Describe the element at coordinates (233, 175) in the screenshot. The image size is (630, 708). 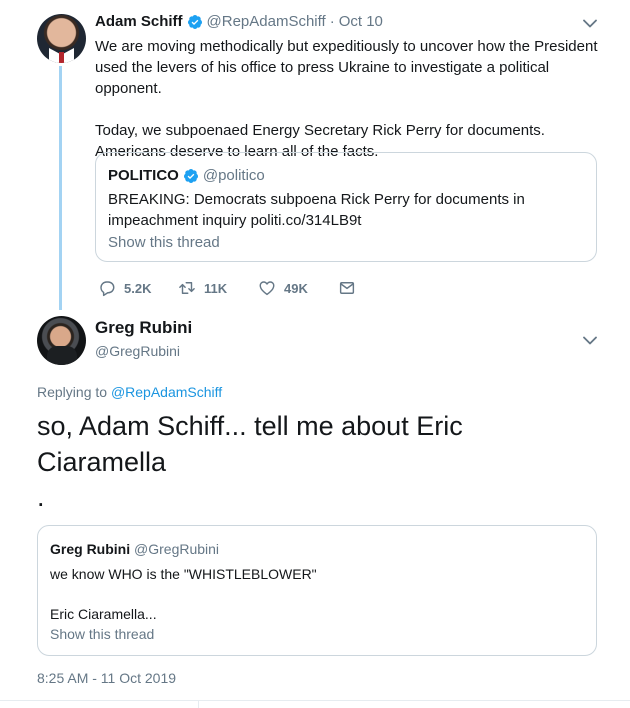
I see `quoted-author-handle: @politico` at that location.